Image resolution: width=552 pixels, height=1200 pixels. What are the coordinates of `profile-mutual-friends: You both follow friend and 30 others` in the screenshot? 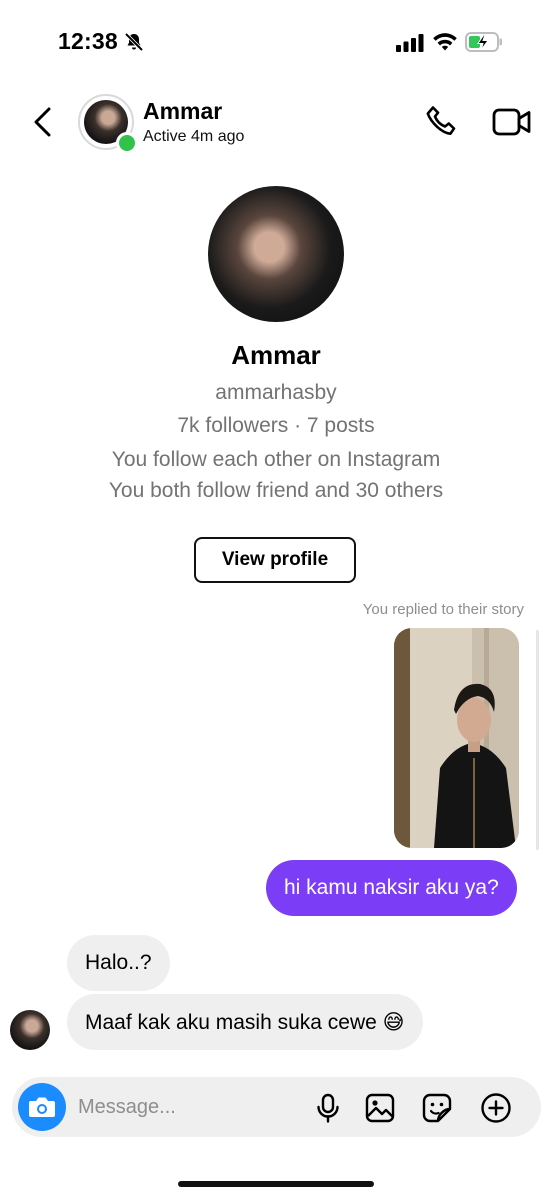 It's located at (276, 490).